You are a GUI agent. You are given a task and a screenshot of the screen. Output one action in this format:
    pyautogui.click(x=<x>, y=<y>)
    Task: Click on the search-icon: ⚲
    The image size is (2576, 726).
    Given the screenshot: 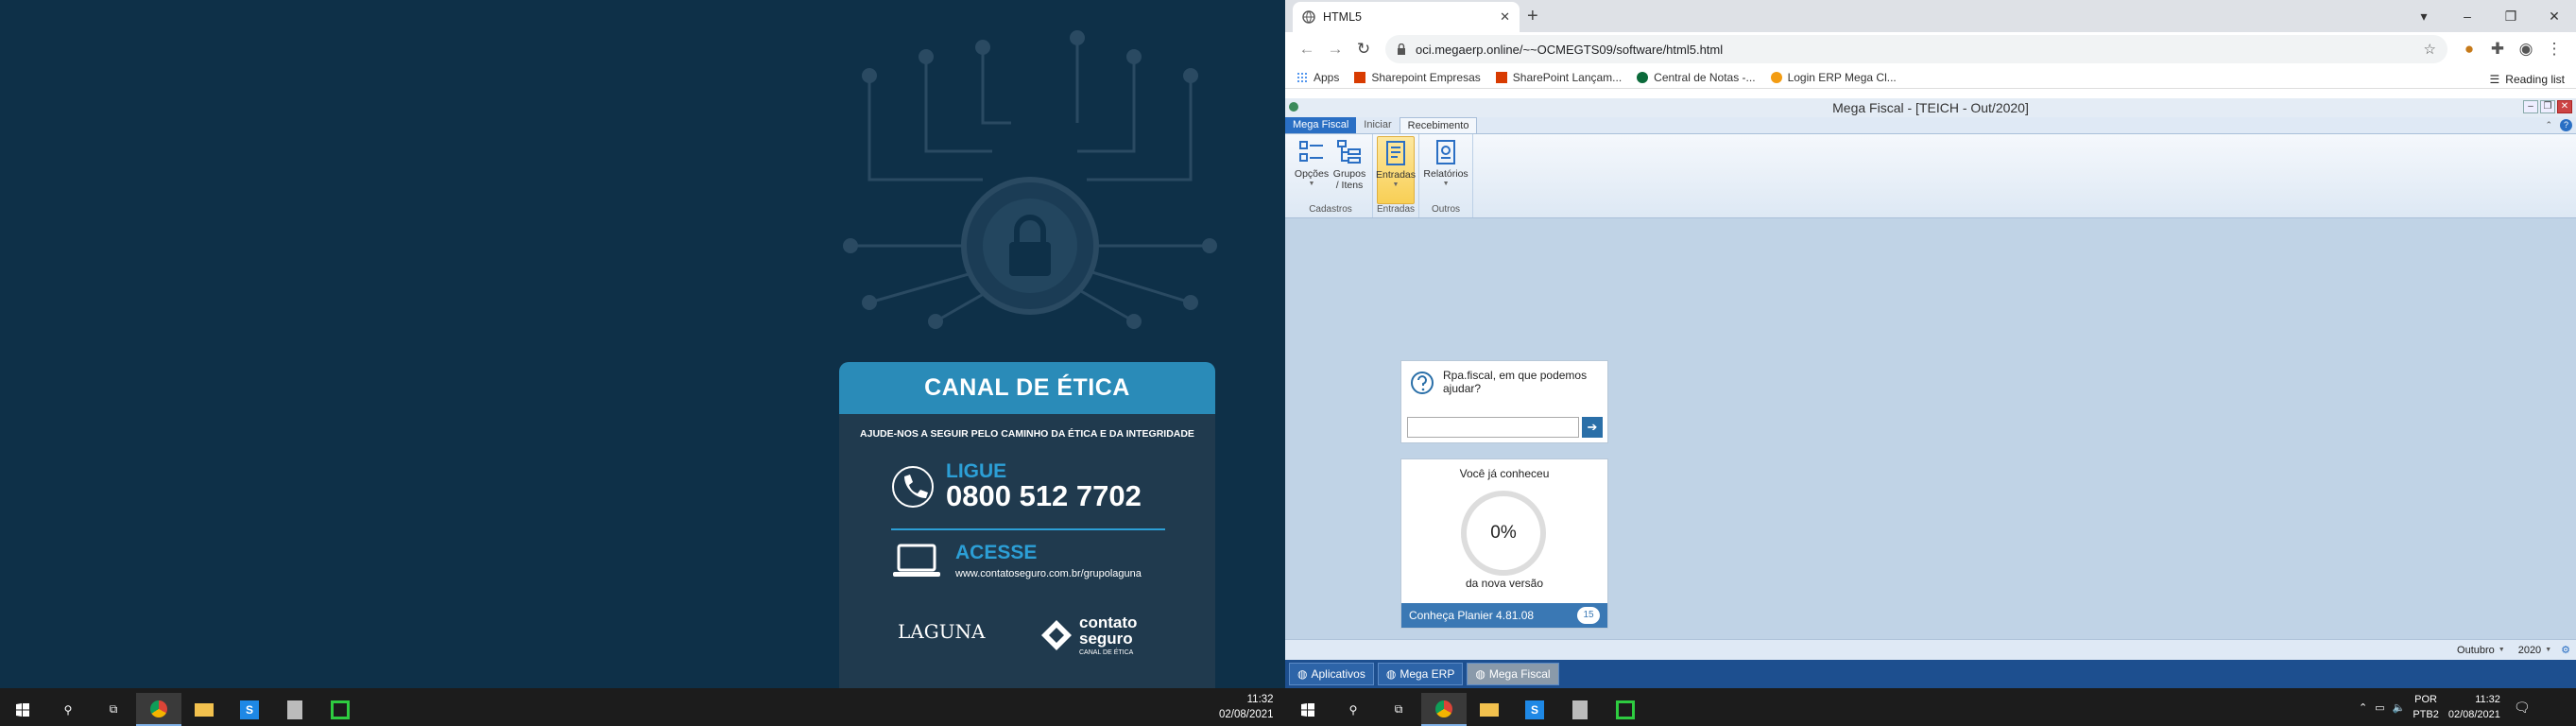 What is the action you would take?
    pyautogui.click(x=68, y=710)
    